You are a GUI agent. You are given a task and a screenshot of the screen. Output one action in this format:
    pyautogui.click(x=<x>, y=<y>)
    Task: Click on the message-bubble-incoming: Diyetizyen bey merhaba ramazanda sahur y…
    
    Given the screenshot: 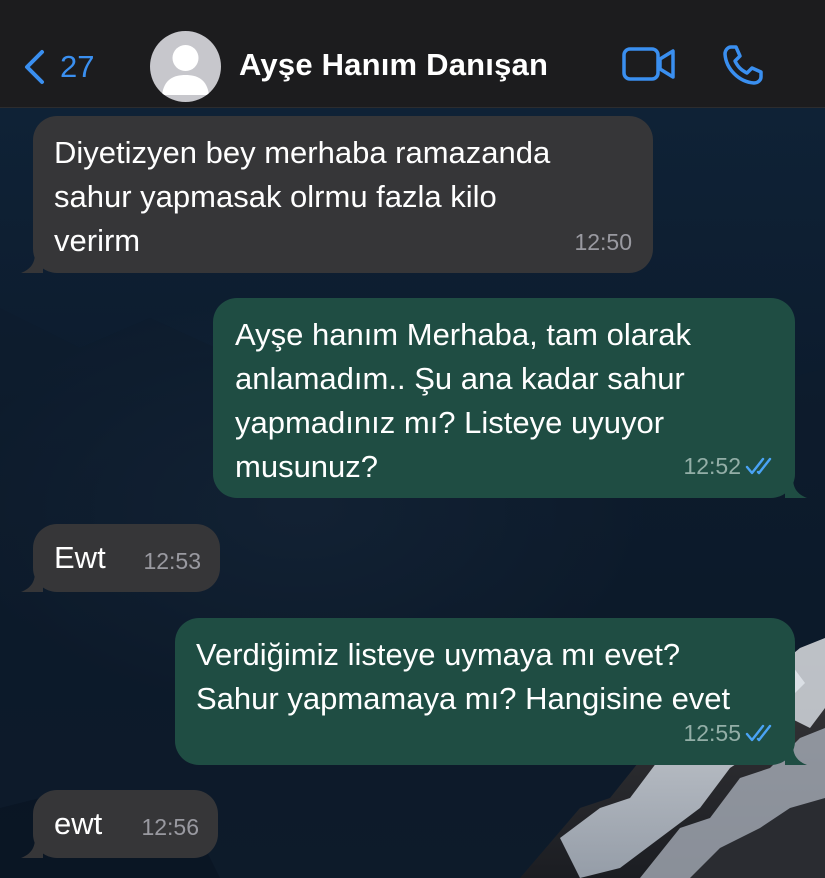 What is the action you would take?
    pyautogui.click(x=337, y=194)
    